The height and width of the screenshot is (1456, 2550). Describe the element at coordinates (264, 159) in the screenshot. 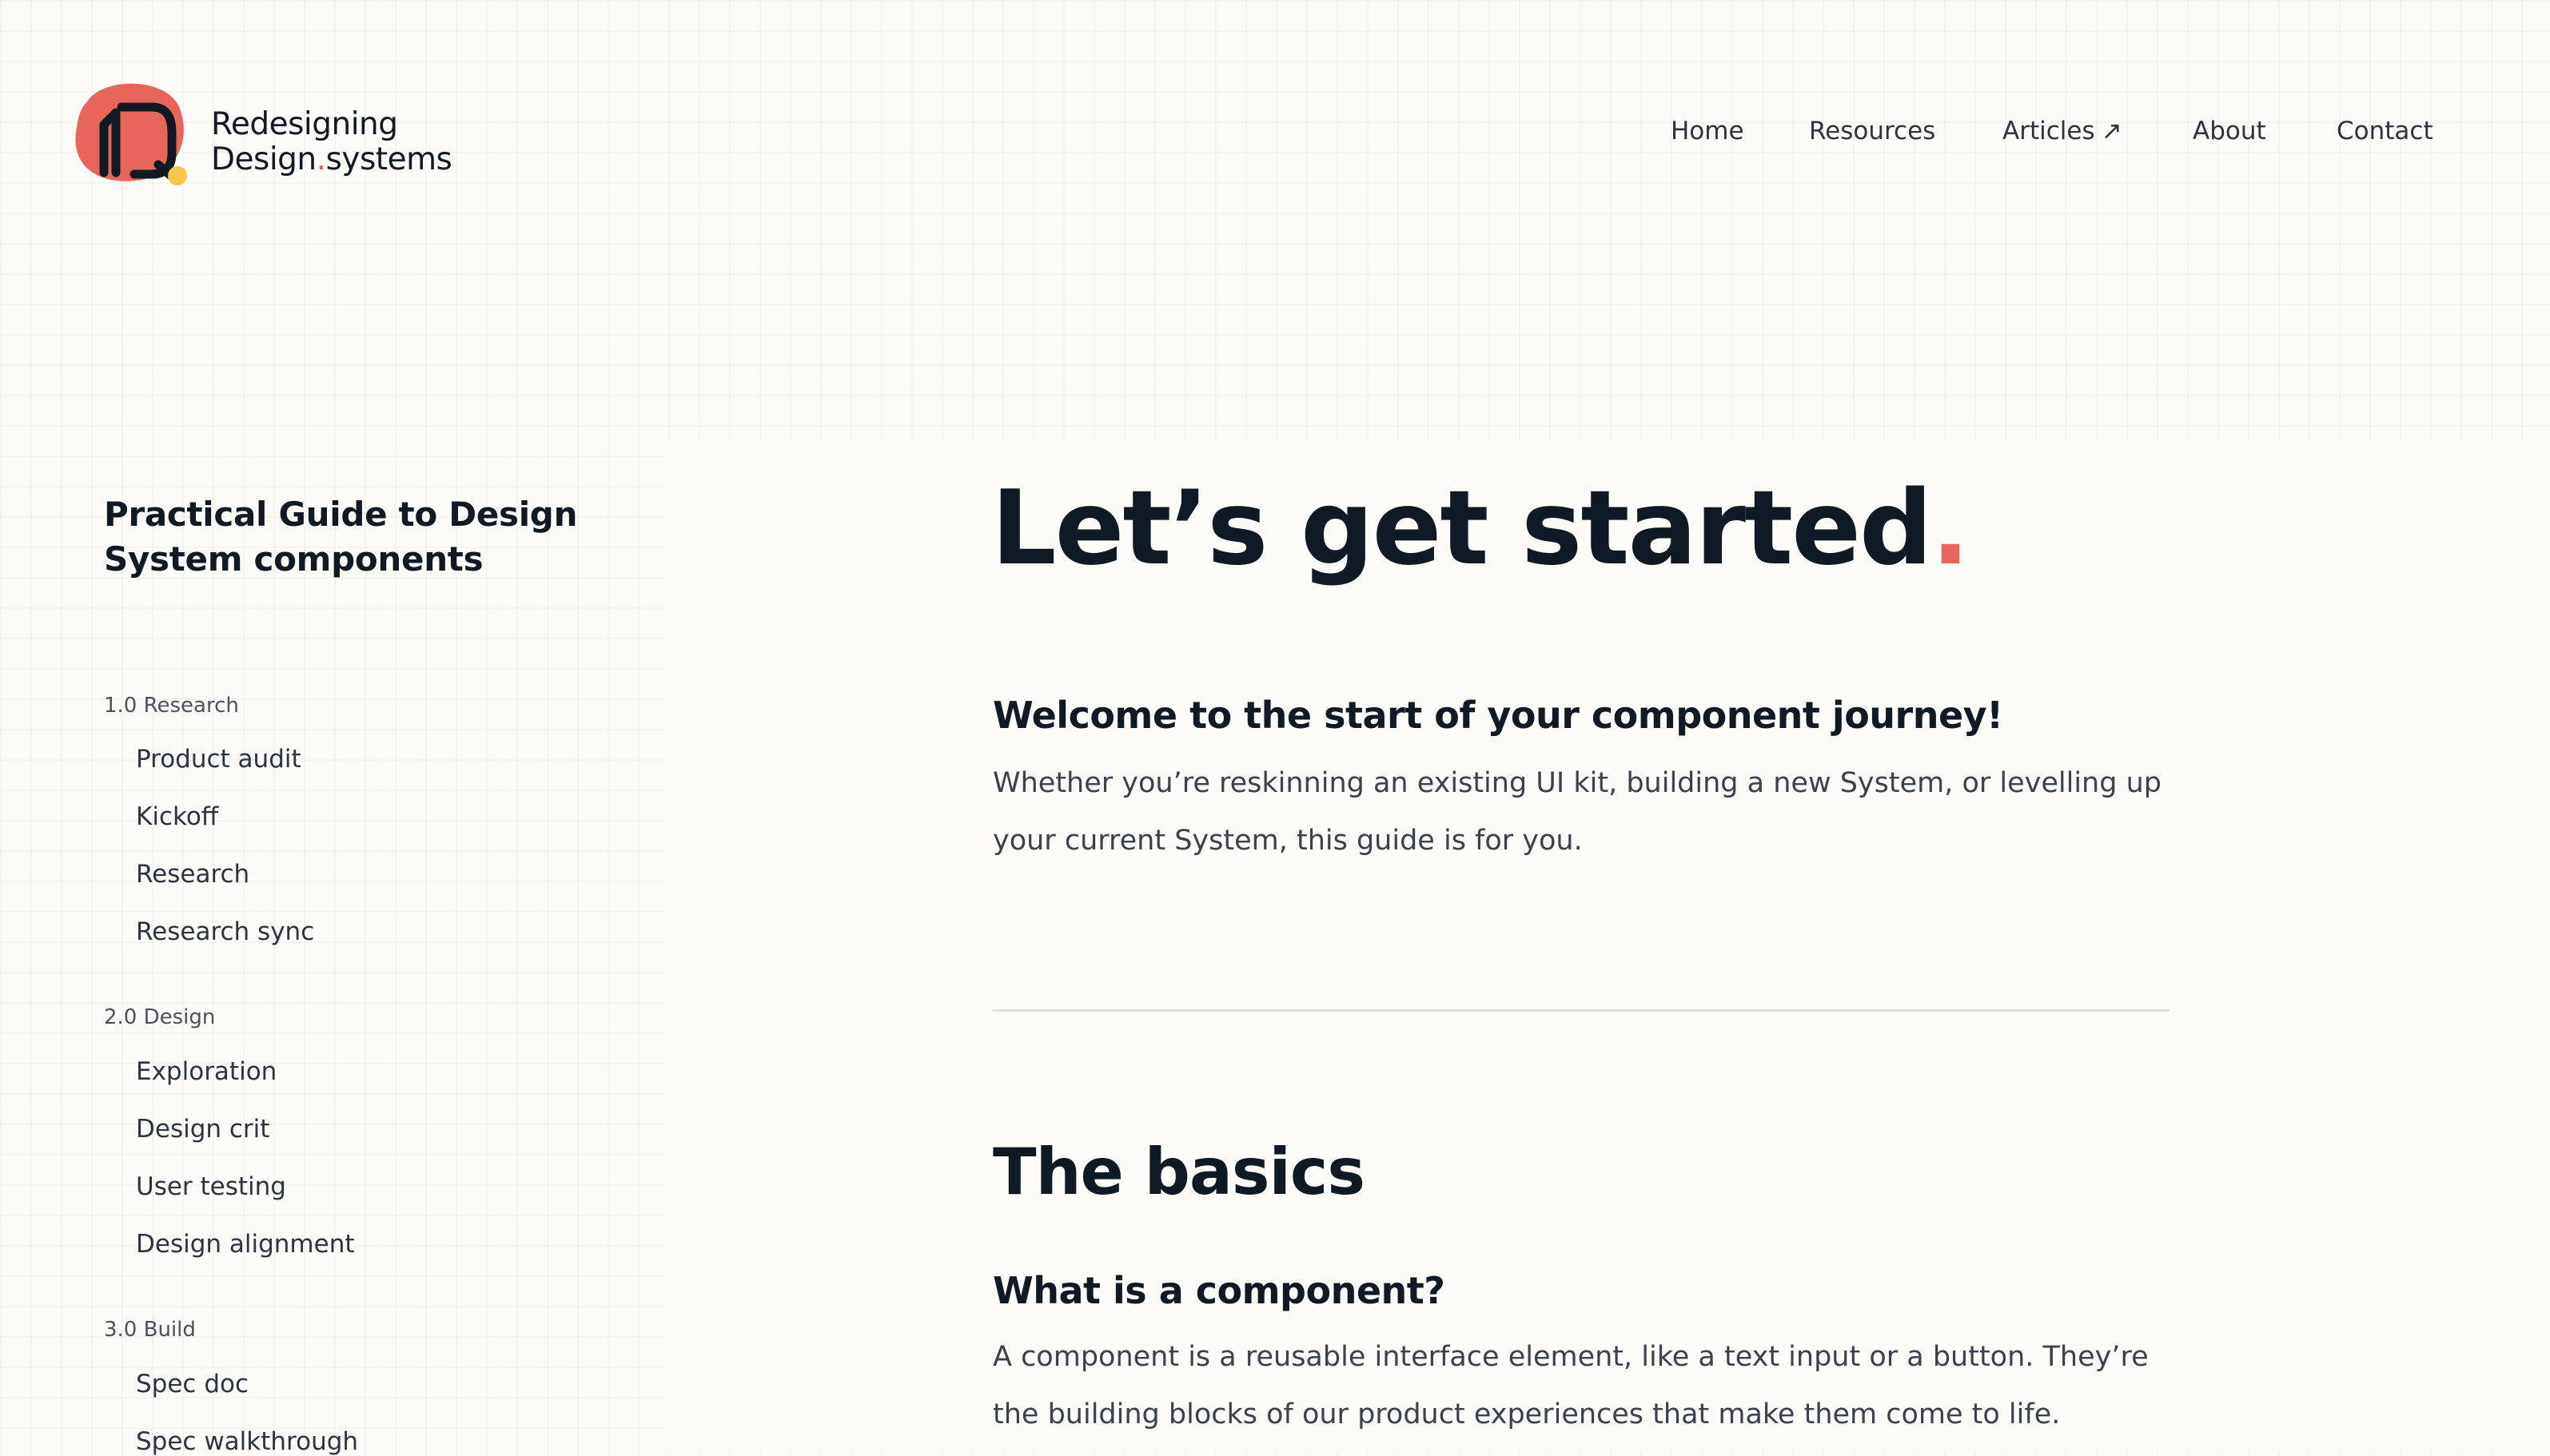

I see `brand-line-2-a: Design` at that location.